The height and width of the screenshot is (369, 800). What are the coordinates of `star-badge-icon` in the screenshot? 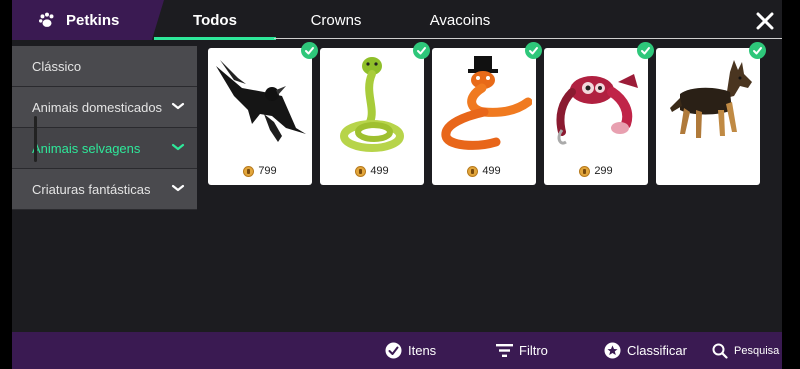 It's located at (612, 350).